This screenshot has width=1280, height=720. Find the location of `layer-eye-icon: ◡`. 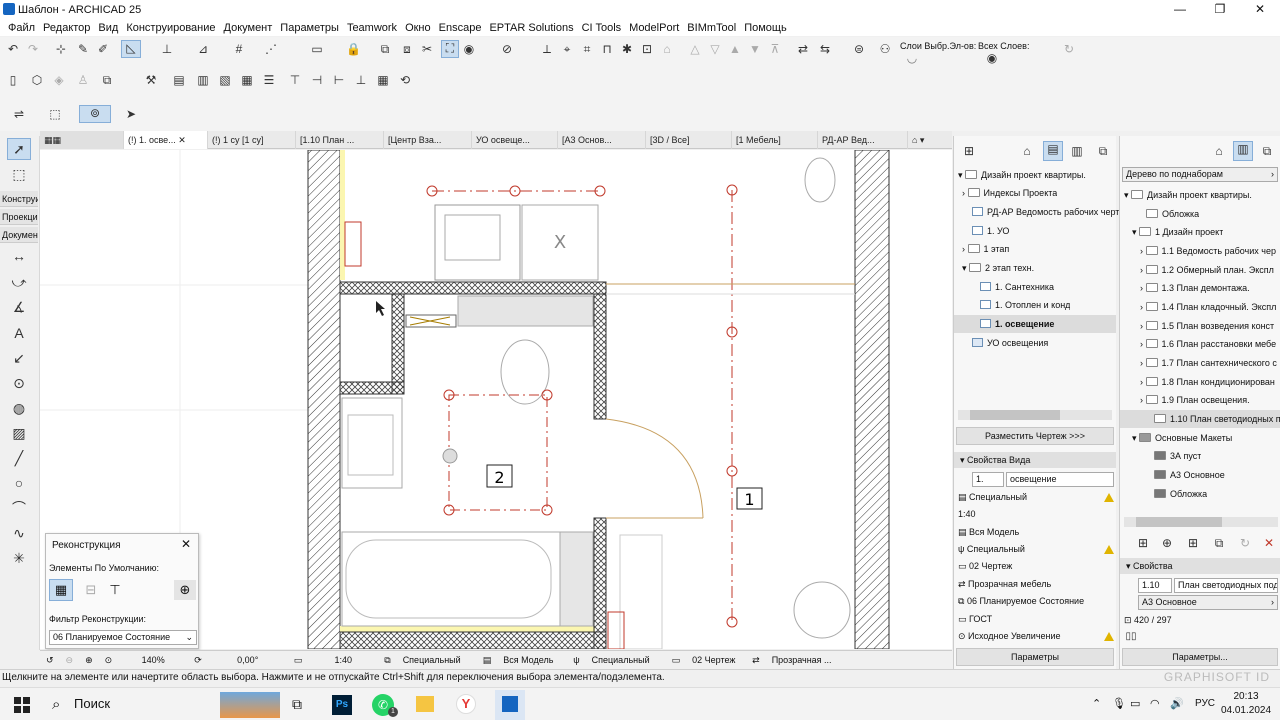

layer-eye-icon: ◡ is located at coordinates (912, 58).